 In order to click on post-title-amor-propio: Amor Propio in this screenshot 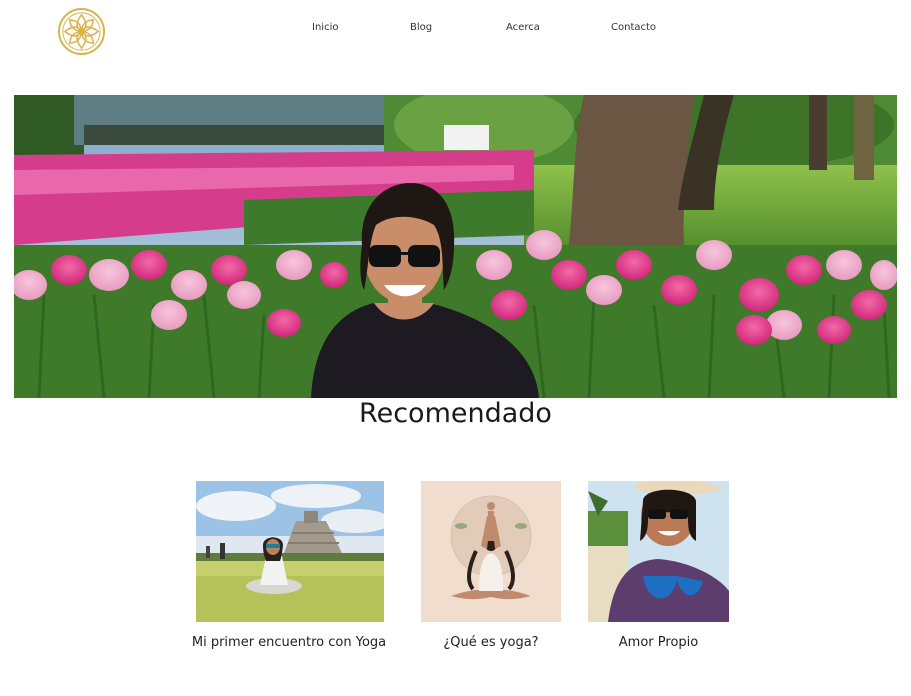, I will do `click(658, 642)`.